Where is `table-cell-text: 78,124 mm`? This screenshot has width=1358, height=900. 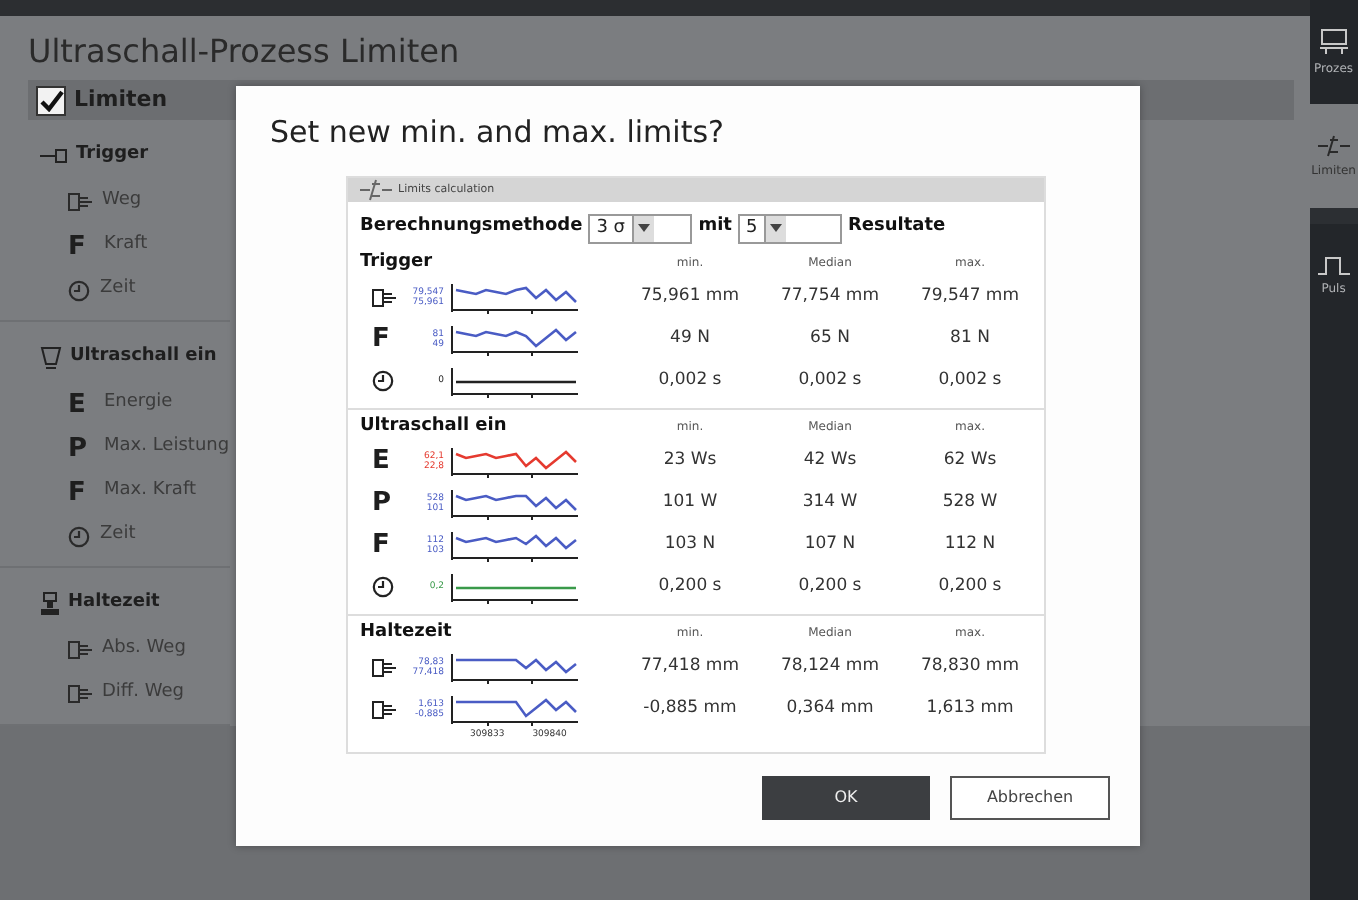 table-cell-text: 78,124 mm is located at coordinates (829, 667).